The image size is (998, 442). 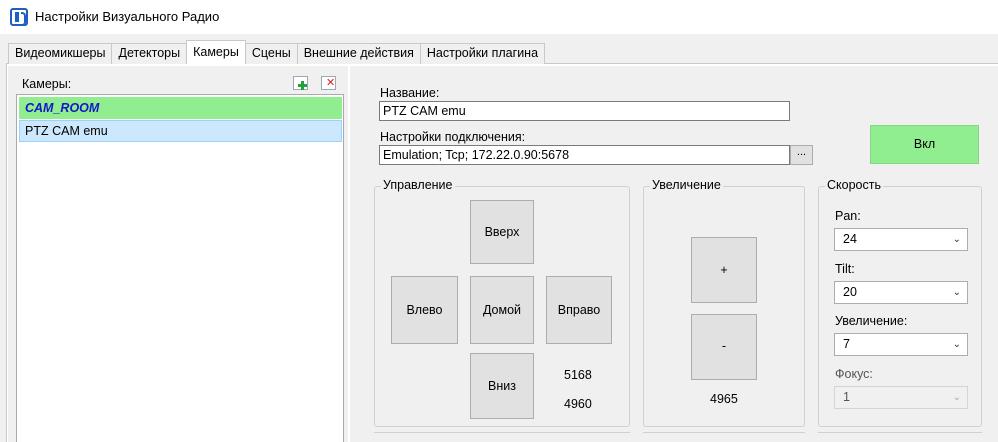 I want to click on focus-select-value: 1, so click(x=846, y=397).